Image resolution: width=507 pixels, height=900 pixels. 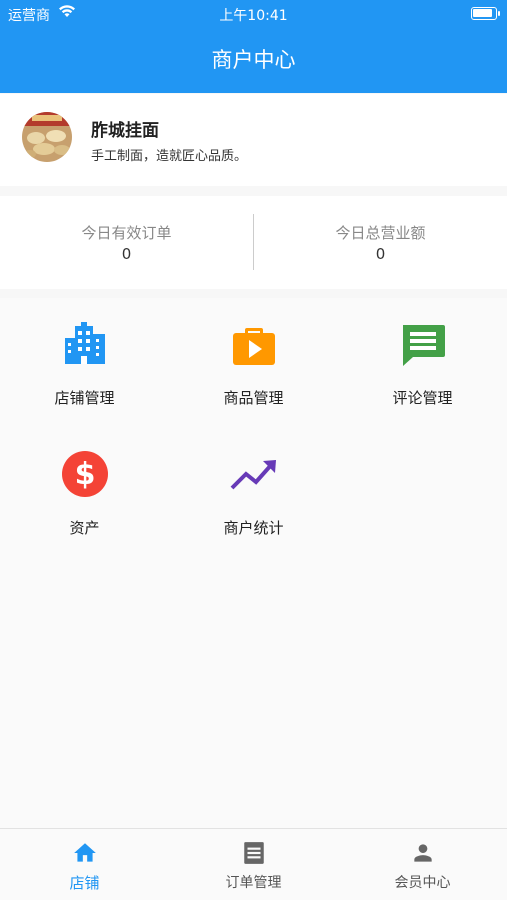 What do you see at coordinates (423, 853) in the screenshot?
I see `person-icon` at bounding box center [423, 853].